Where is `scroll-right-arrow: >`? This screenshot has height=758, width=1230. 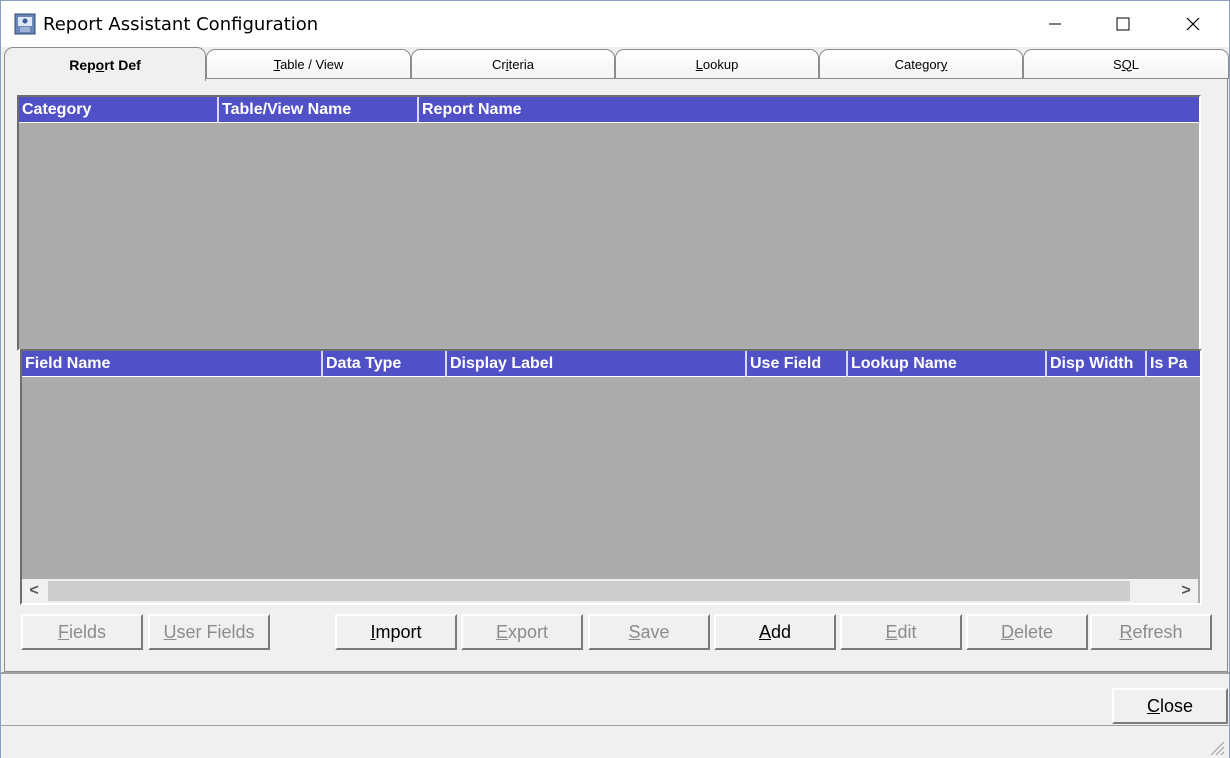 scroll-right-arrow: > is located at coordinates (1186, 591).